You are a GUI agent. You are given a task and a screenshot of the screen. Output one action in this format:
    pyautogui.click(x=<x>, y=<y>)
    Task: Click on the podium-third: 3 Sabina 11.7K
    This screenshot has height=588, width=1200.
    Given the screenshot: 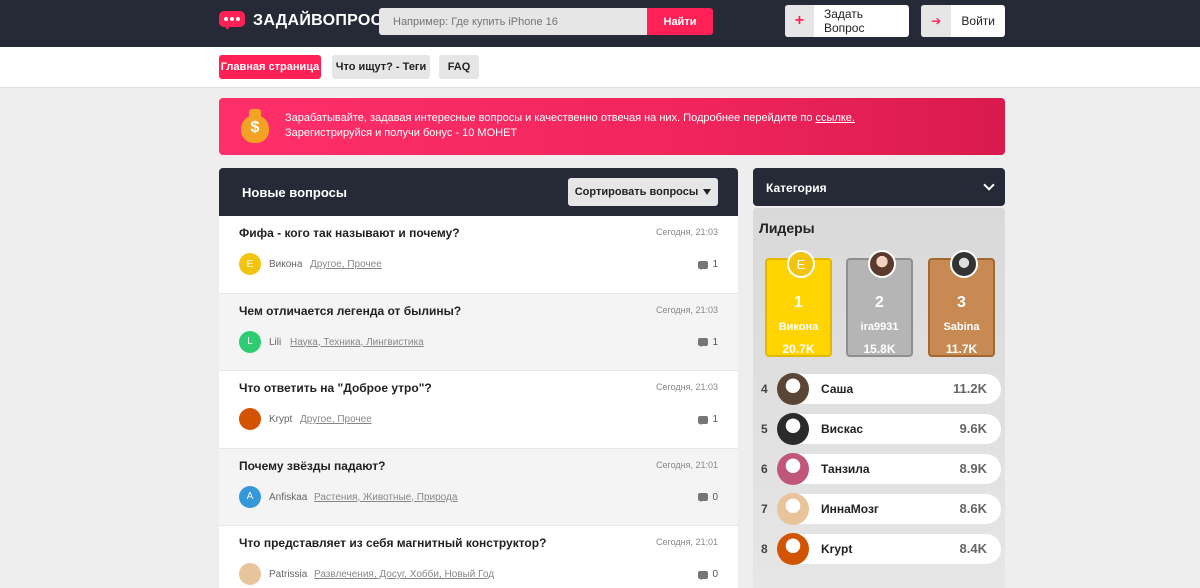 What is the action you would take?
    pyautogui.click(x=961, y=303)
    